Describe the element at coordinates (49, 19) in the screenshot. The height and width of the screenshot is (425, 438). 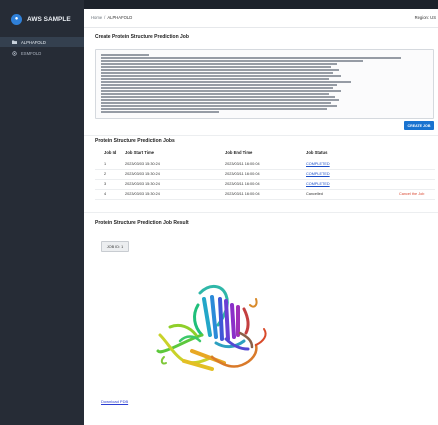
I see `brand-title: AWS SAMPLE` at that location.